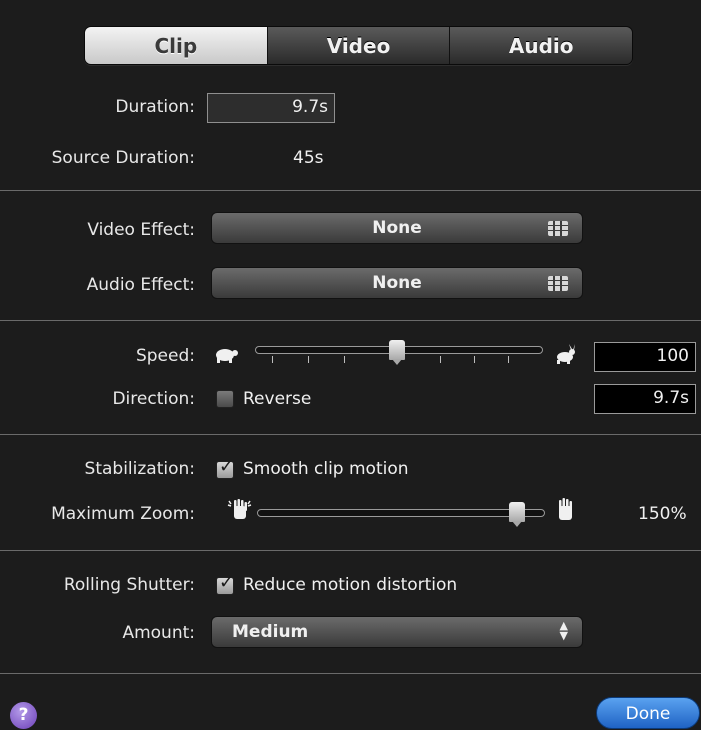 The image size is (701, 730). I want to click on video-effect-value: None, so click(397, 228).